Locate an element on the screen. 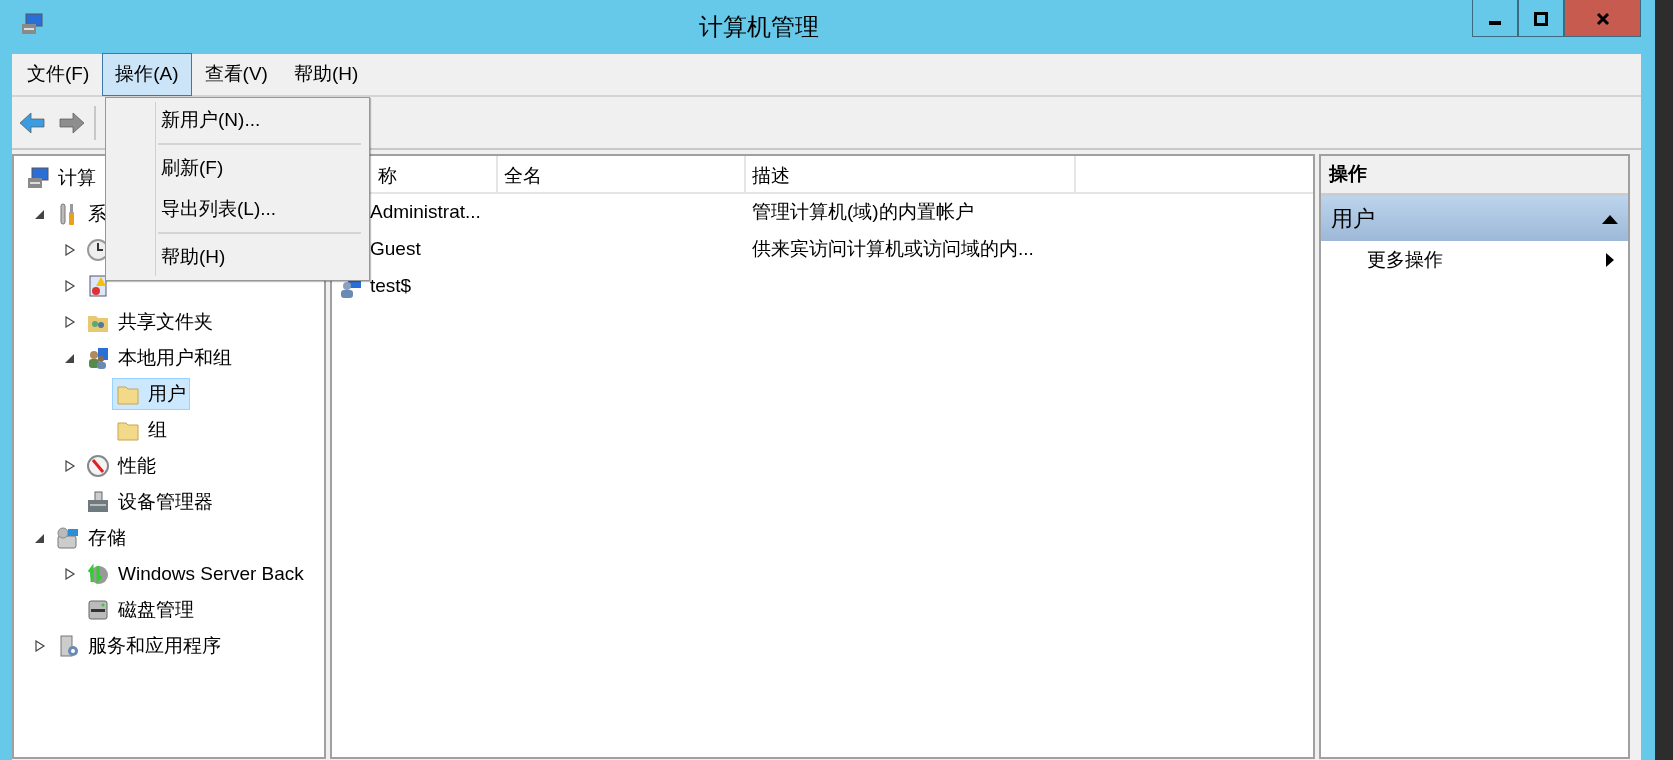 This screenshot has width=1673, height=760. menu-option: 帮助(H) is located at coordinates (237, 257).